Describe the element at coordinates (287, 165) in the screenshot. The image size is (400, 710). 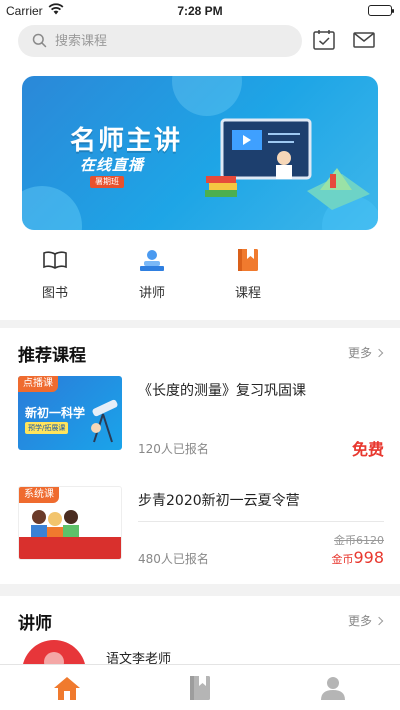
I see `classroom-illustration` at that location.